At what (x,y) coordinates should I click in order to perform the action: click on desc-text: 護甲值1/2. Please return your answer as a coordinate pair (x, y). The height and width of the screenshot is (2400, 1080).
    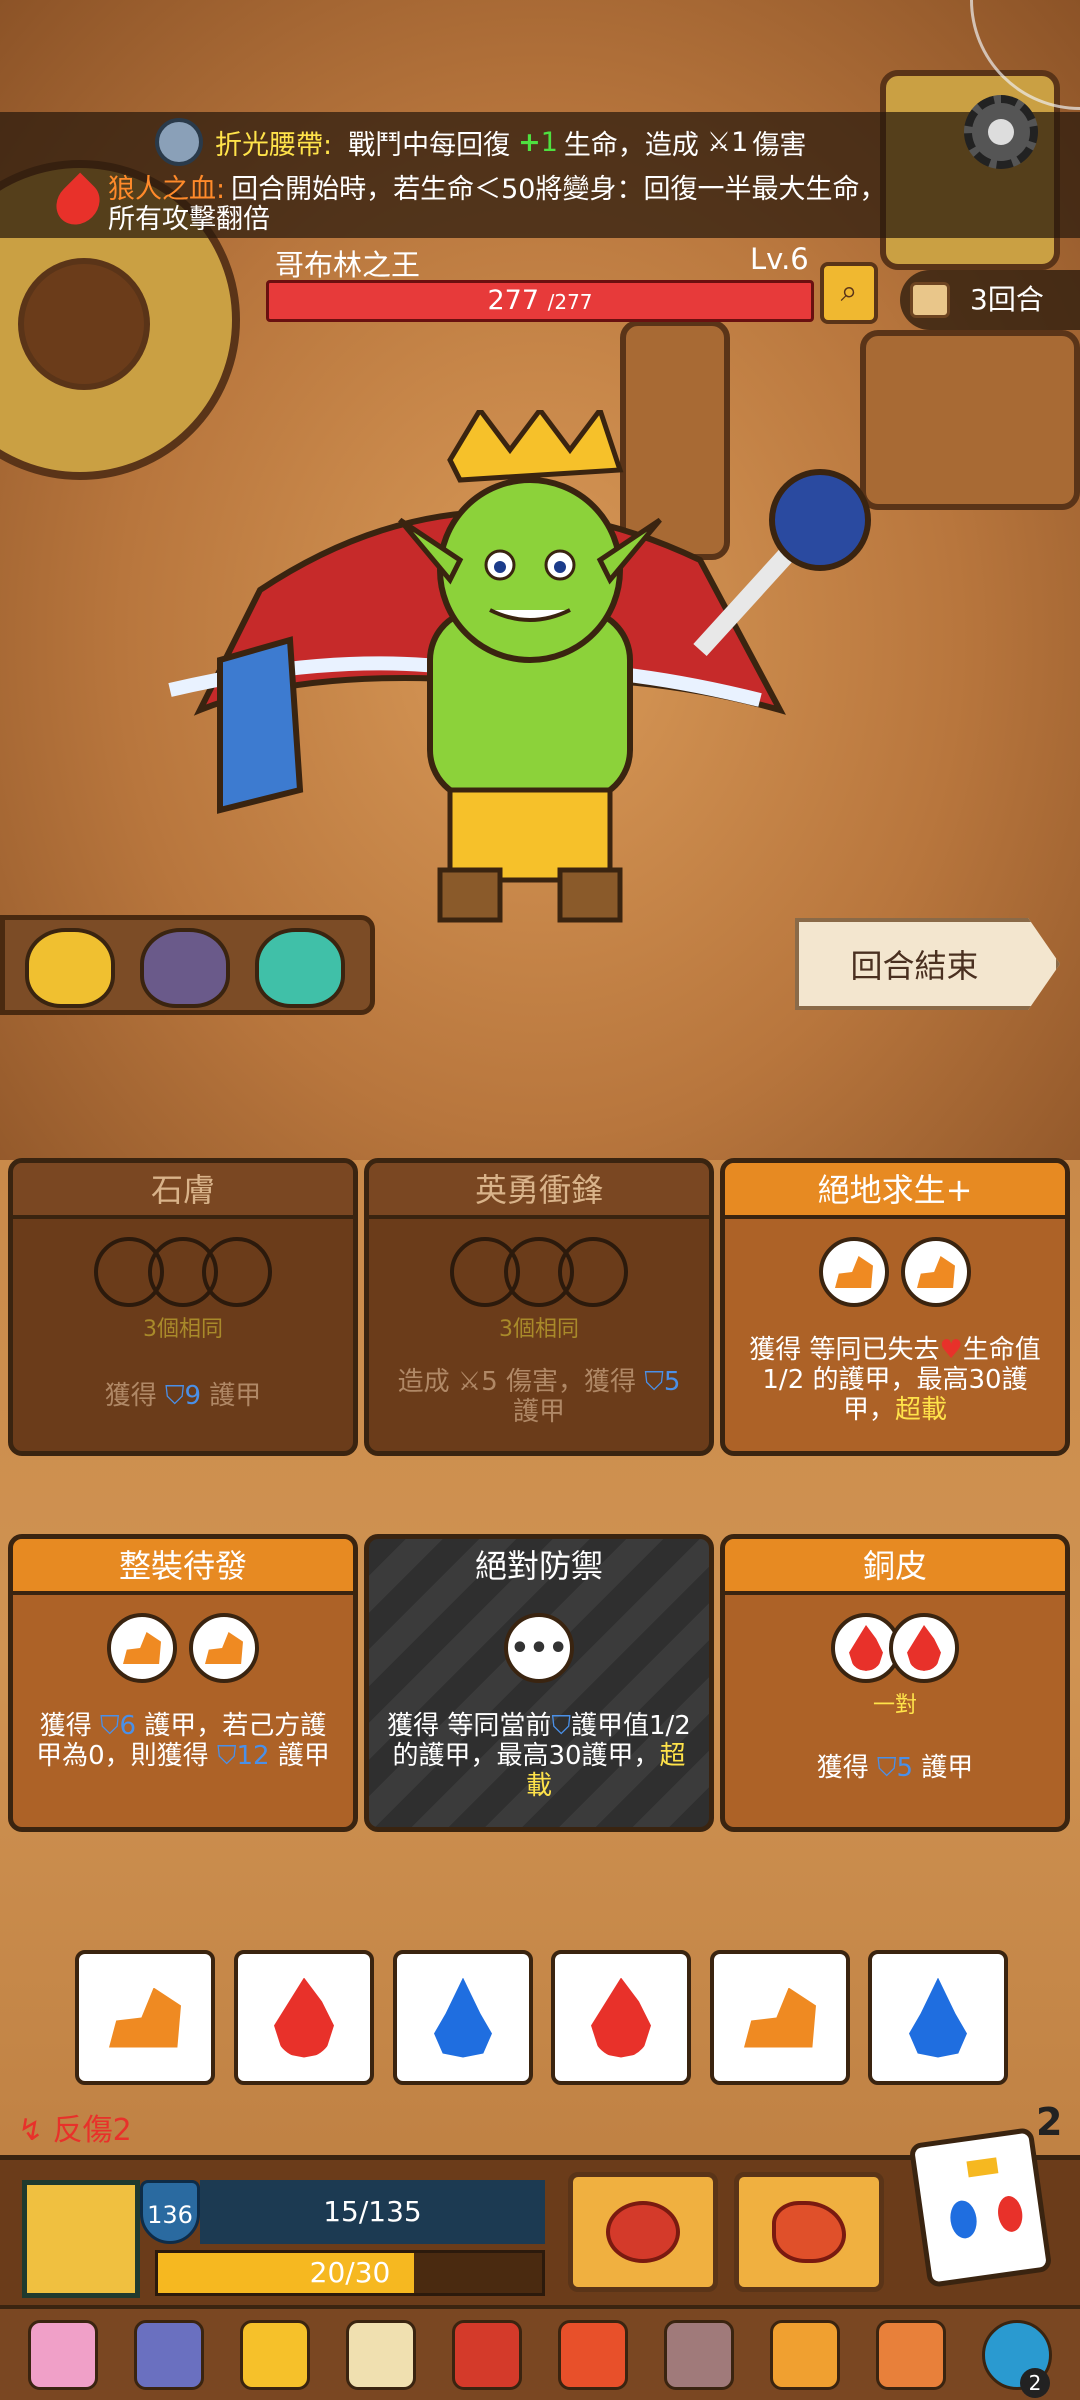
    Looking at the image, I should click on (630, 1726).